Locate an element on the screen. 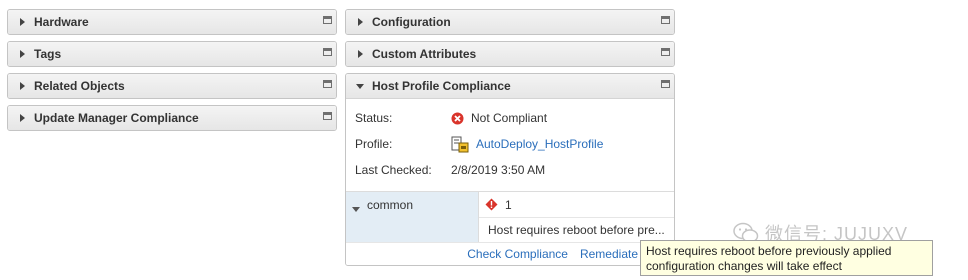 The height and width of the screenshot is (280, 968). portlet-title: Related Objects is located at coordinates (79, 86).